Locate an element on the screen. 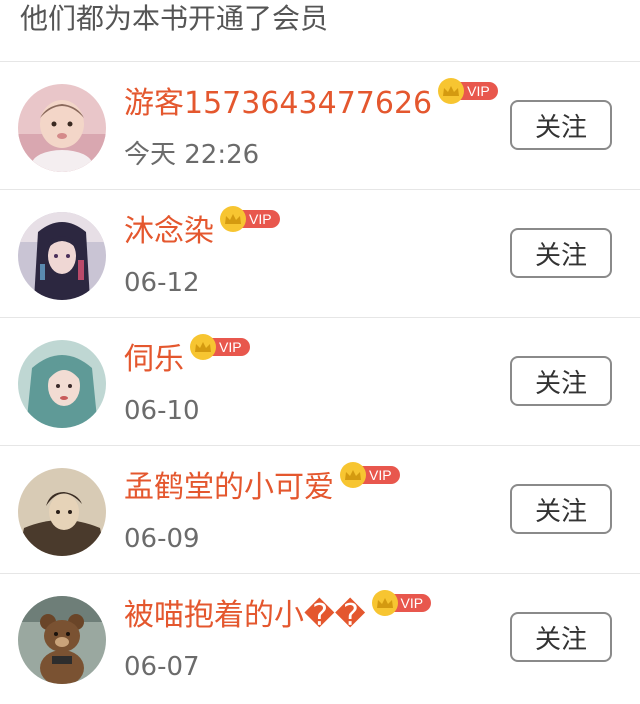  member-name: 被喵抱着的小�� is located at coordinates (245, 616).